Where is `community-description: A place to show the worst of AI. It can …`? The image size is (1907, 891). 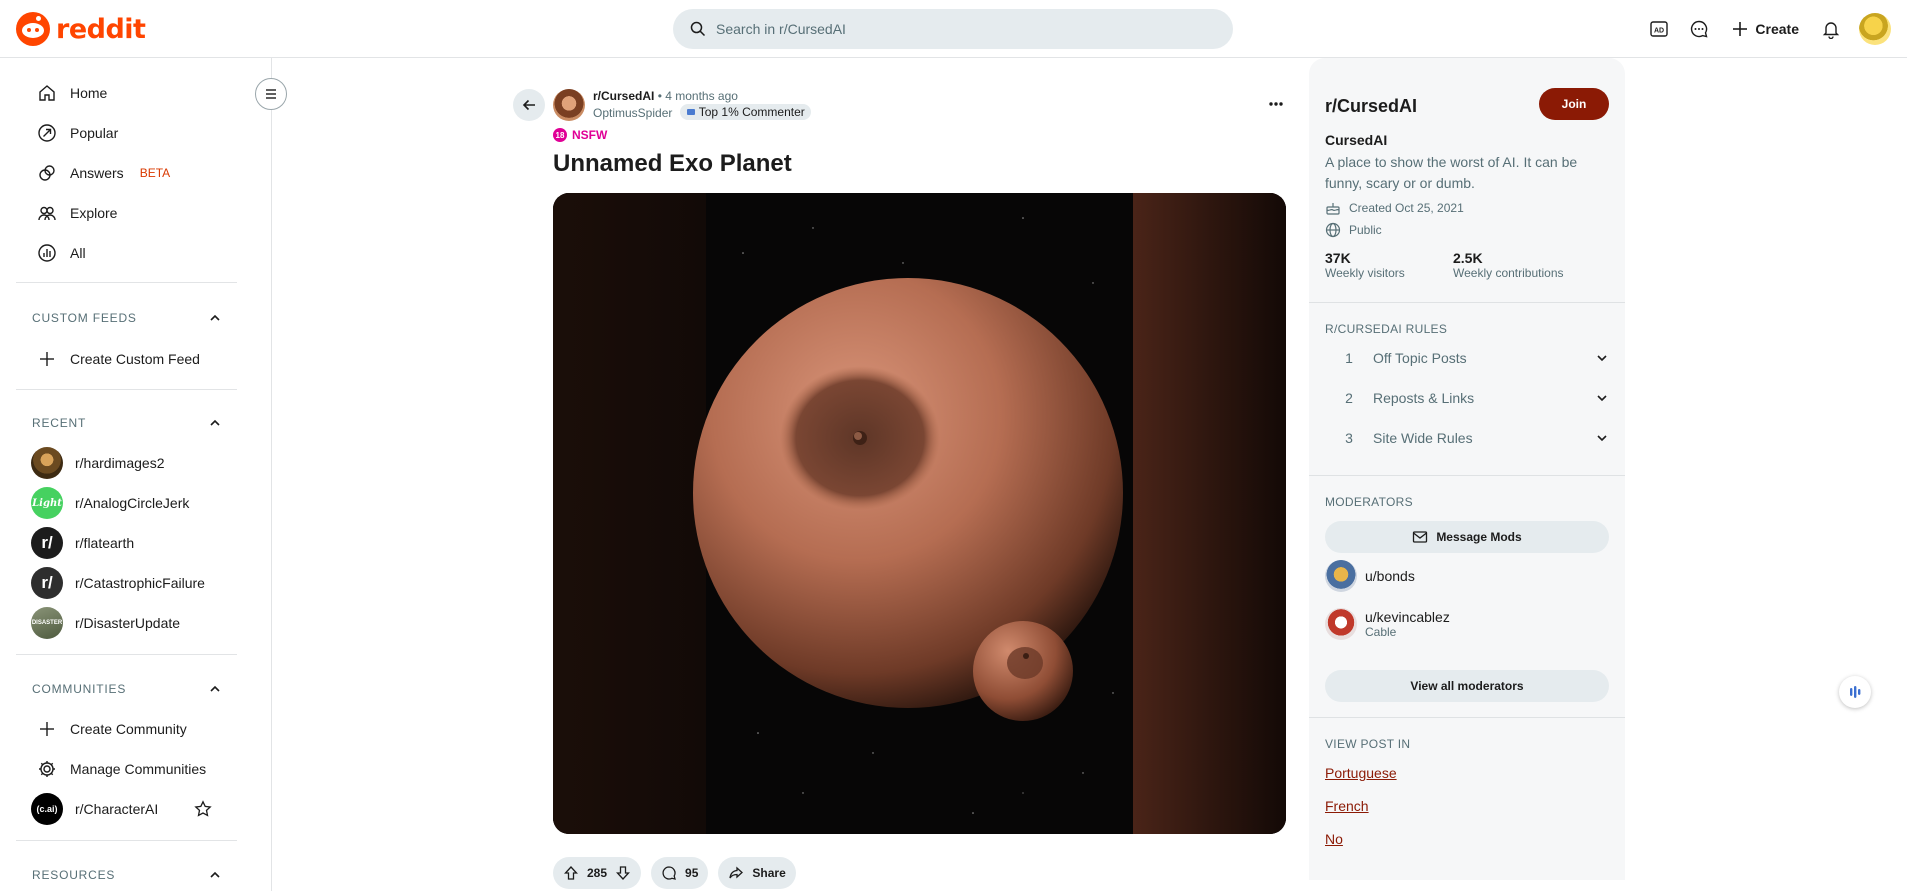
community-description: A place to show the worst of AI. It can … is located at coordinates (1451, 172).